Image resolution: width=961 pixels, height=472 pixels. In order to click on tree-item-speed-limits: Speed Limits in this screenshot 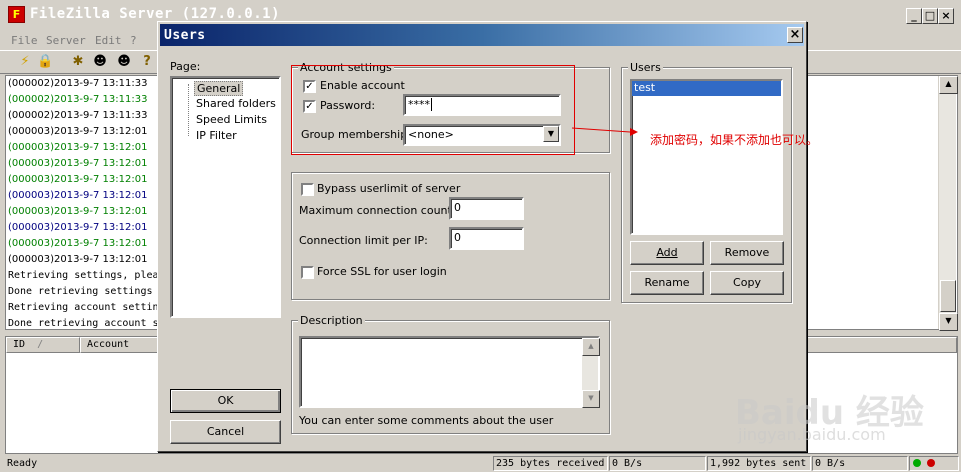, I will do `click(231, 119)`.